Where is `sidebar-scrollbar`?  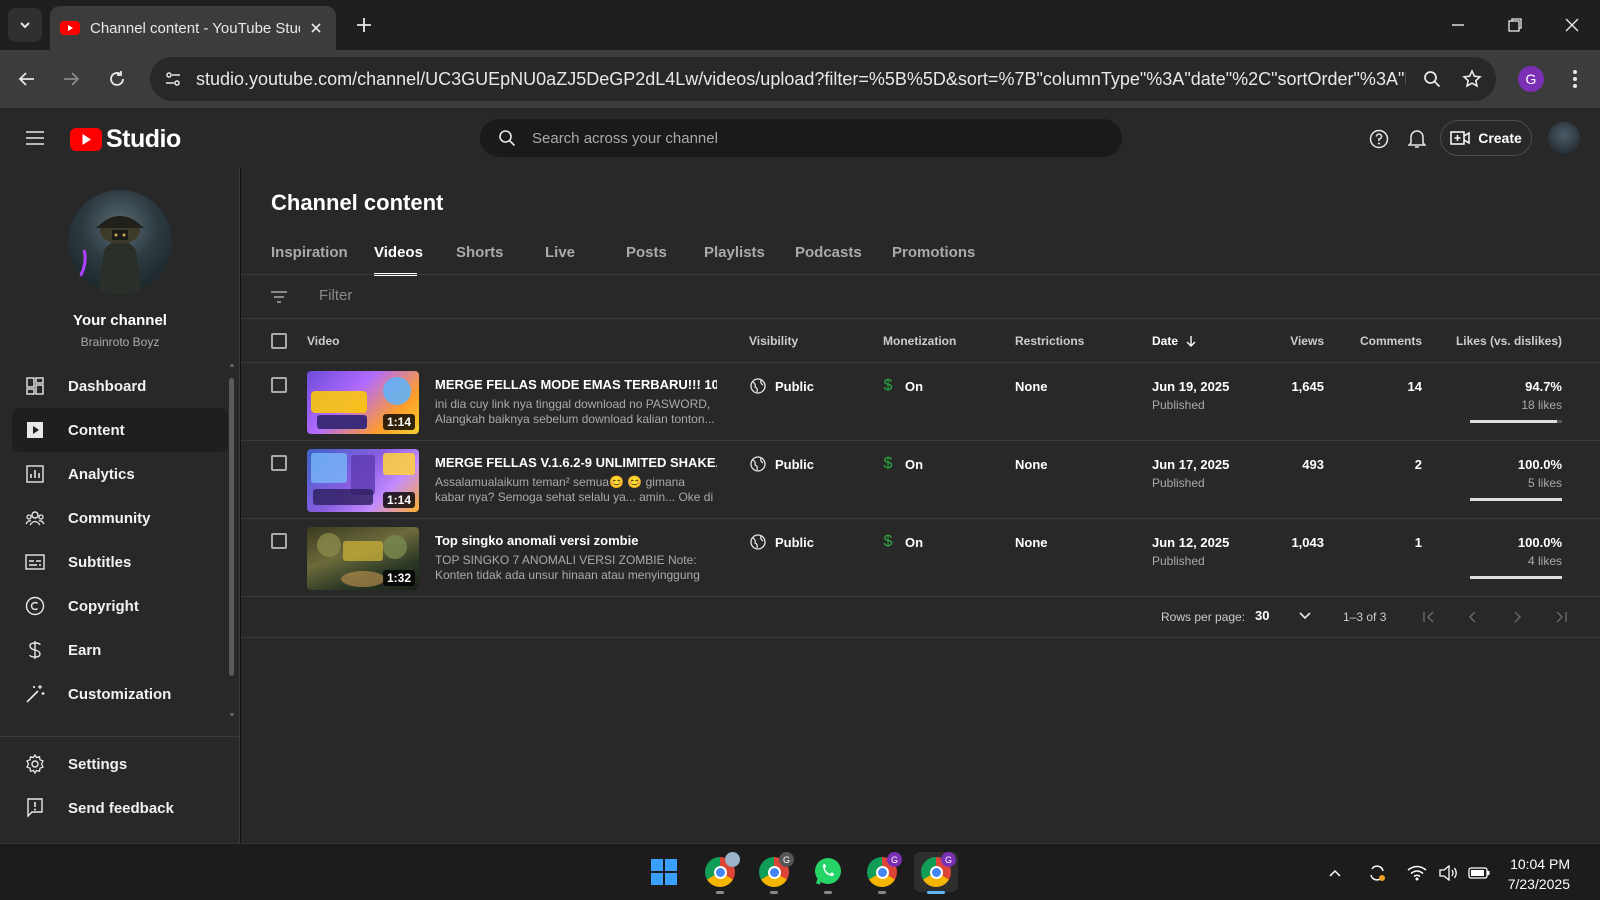
sidebar-scrollbar is located at coordinates (231, 527).